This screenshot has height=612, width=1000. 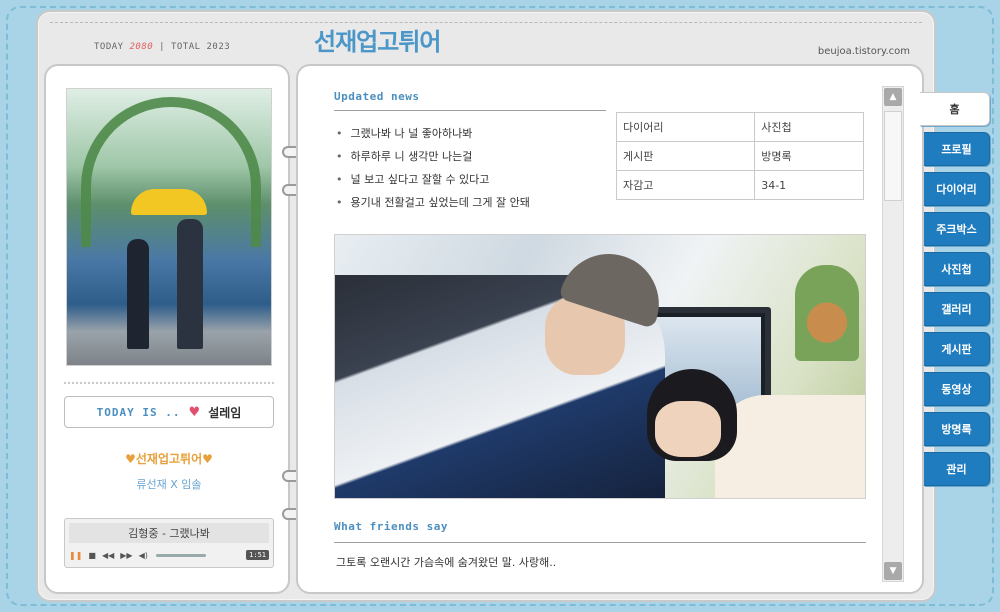 I want to click on scroll-up-icon: ▲, so click(x=893, y=97).